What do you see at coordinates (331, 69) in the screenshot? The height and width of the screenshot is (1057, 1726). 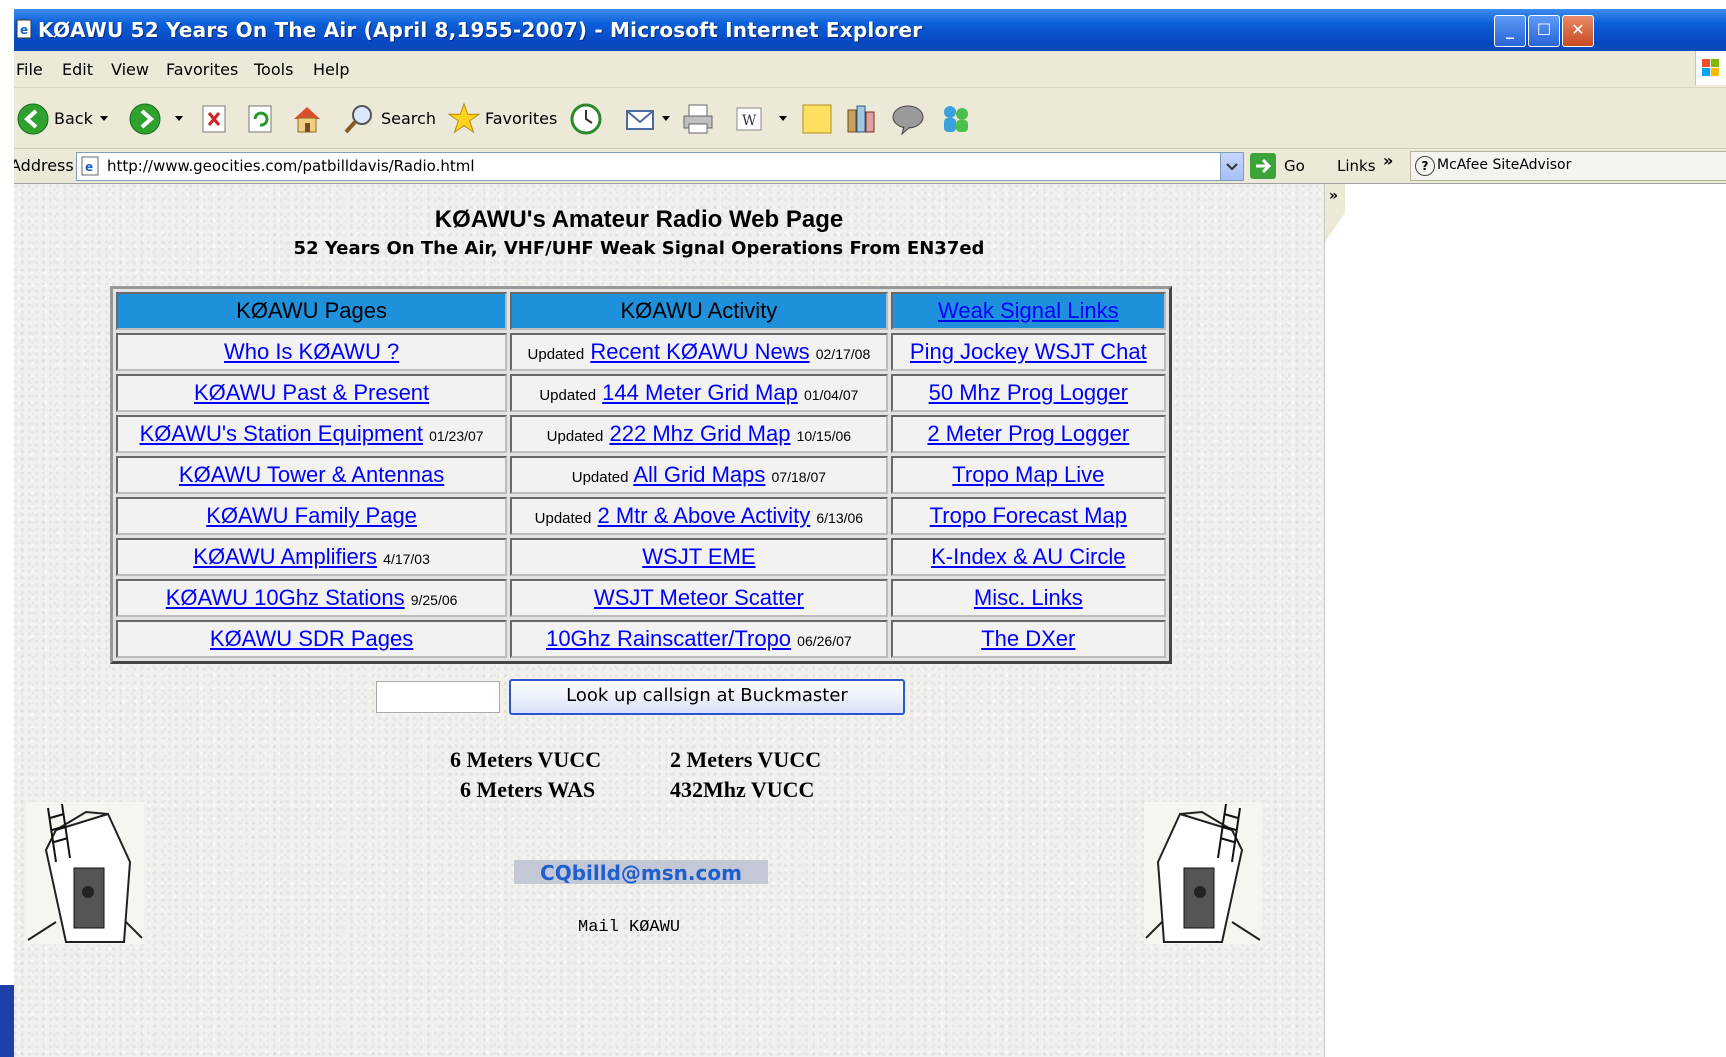 I see `menu-help: Help` at bounding box center [331, 69].